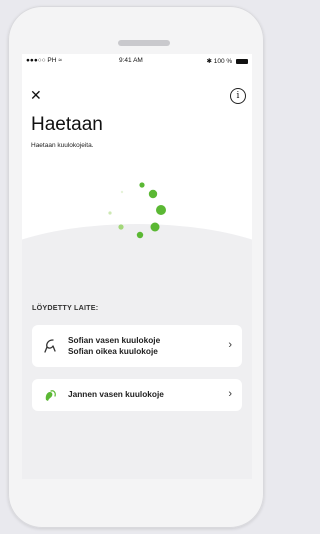 The width and height of the screenshot is (320, 534). I want to click on battery-label: 100 %, so click(223, 61).